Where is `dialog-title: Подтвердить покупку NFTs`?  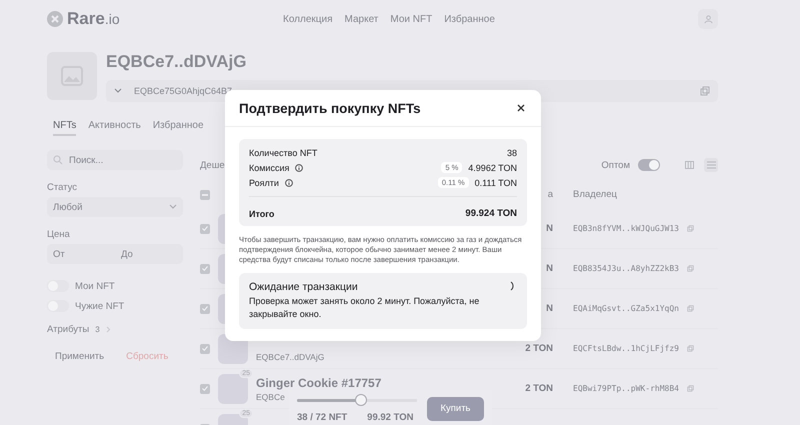
dialog-title: Подтвердить покупку NFTs is located at coordinates (330, 108).